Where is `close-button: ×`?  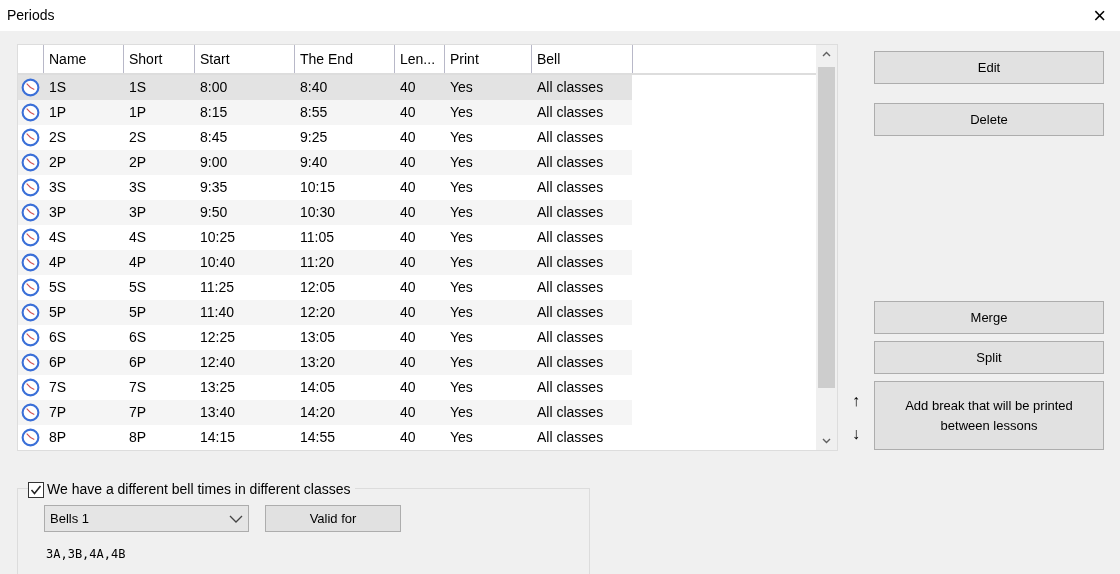 close-button: × is located at coordinates (1099, 15).